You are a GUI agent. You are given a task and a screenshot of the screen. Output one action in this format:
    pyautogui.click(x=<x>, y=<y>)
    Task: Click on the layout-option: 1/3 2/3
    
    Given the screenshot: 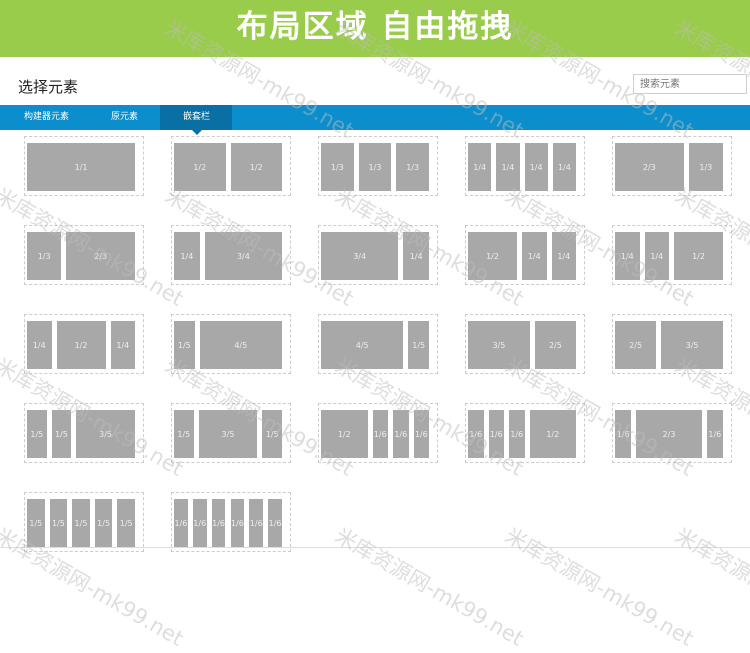 What is the action you would take?
    pyautogui.click(x=84, y=255)
    